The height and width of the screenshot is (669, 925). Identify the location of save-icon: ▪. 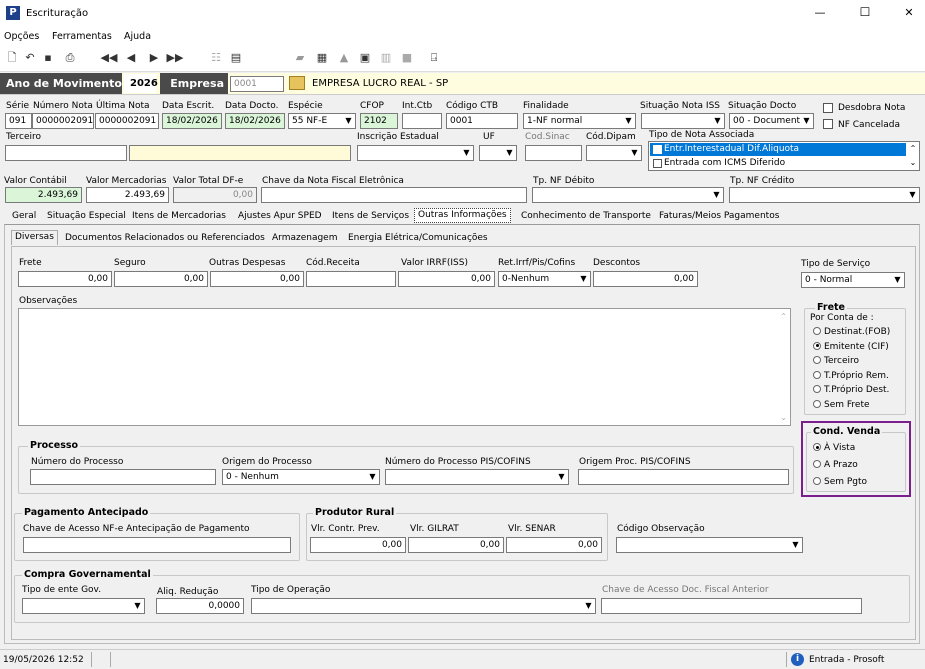
(48, 58).